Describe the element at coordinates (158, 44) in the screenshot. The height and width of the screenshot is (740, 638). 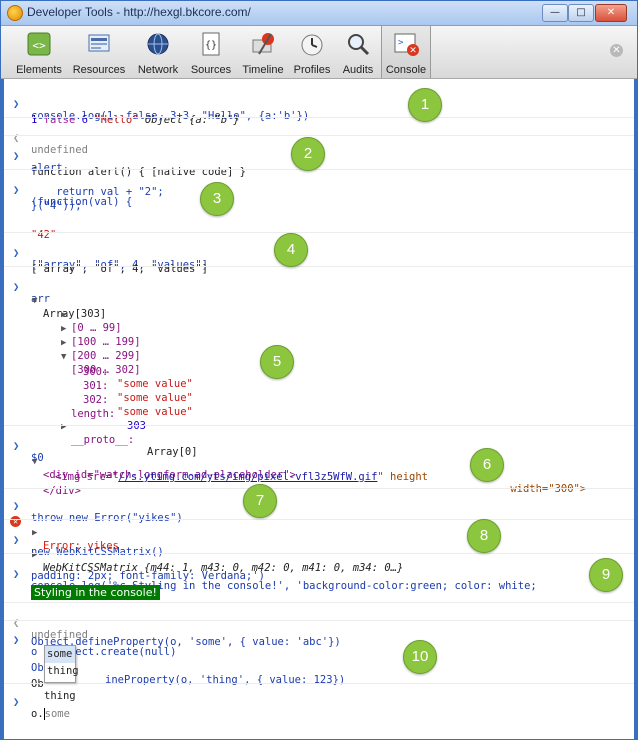
I see `network-icon` at that location.